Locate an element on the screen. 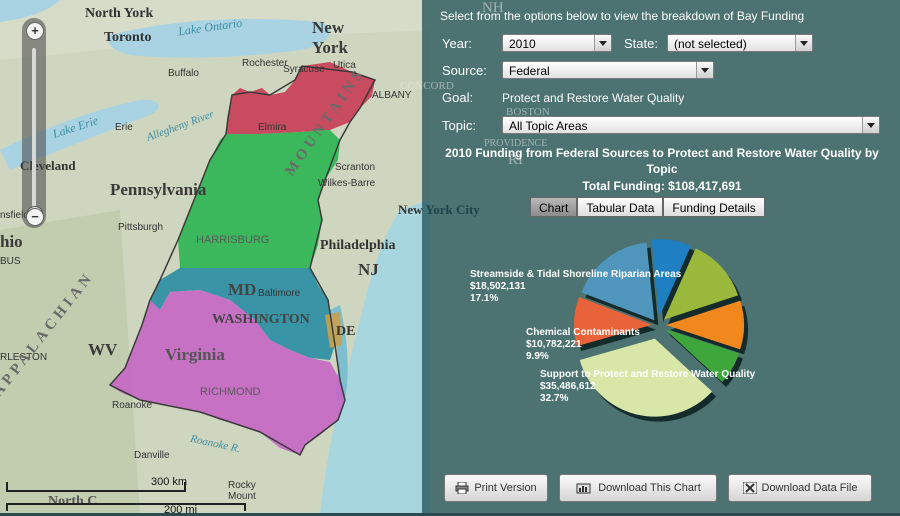 This screenshot has height=516, width=900. print-version-label: Print Version is located at coordinates (505, 488).